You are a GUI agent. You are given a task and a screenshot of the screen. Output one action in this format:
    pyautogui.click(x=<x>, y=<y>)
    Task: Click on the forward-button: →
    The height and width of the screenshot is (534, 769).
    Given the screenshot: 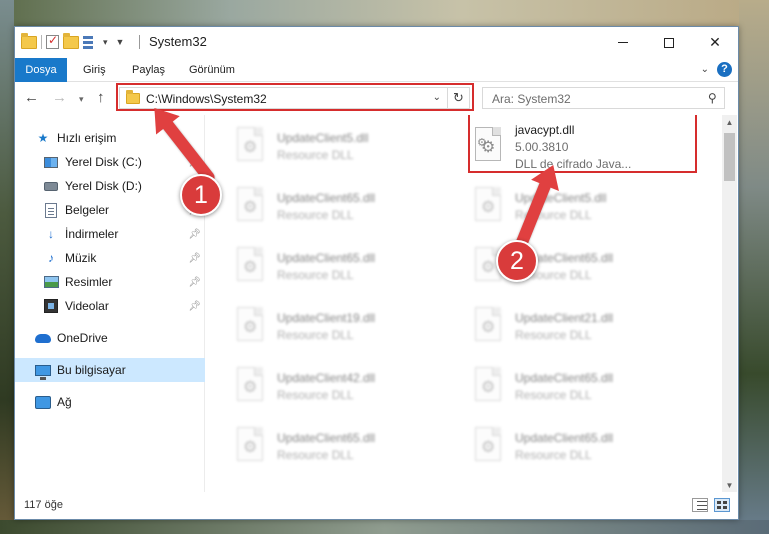 What is the action you would take?
    pyautogui.click(x=59, y=97)
    